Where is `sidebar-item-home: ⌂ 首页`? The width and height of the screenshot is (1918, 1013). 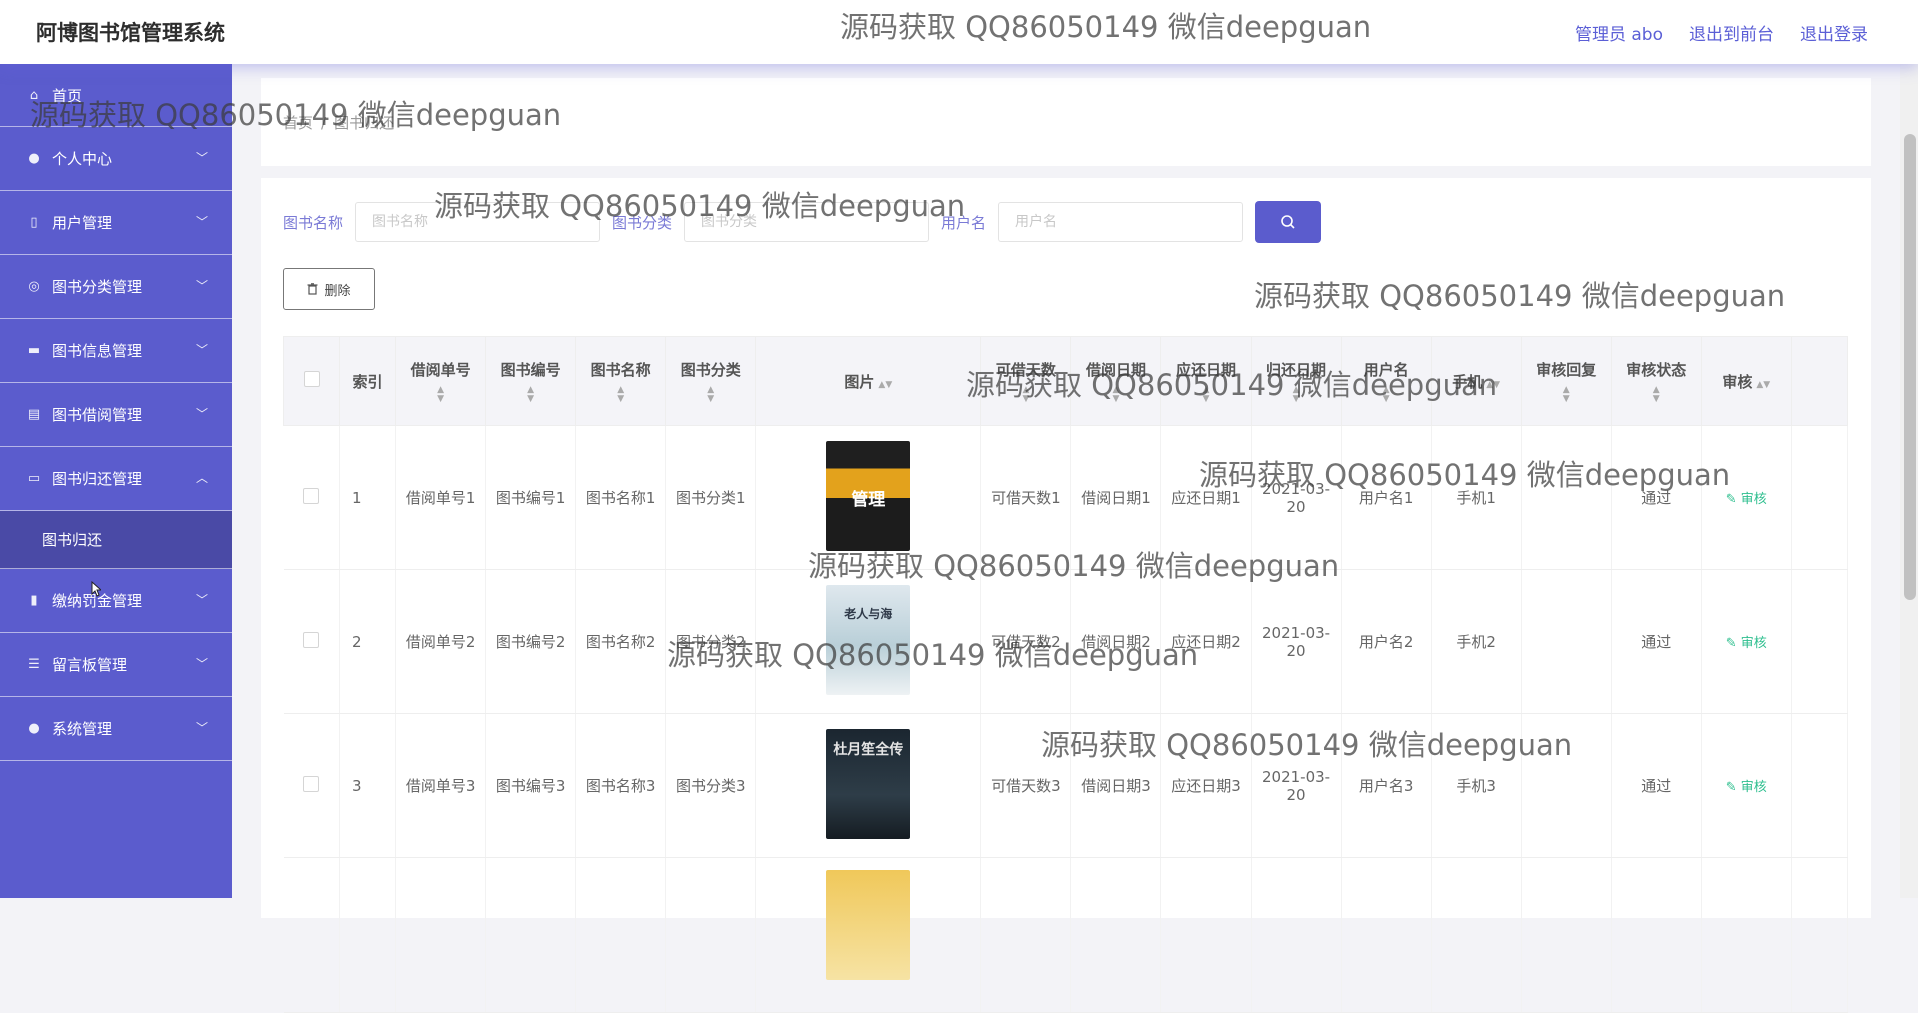 sidebar-item-home: ⌂ 首页 is located at coordinates (116, 95).